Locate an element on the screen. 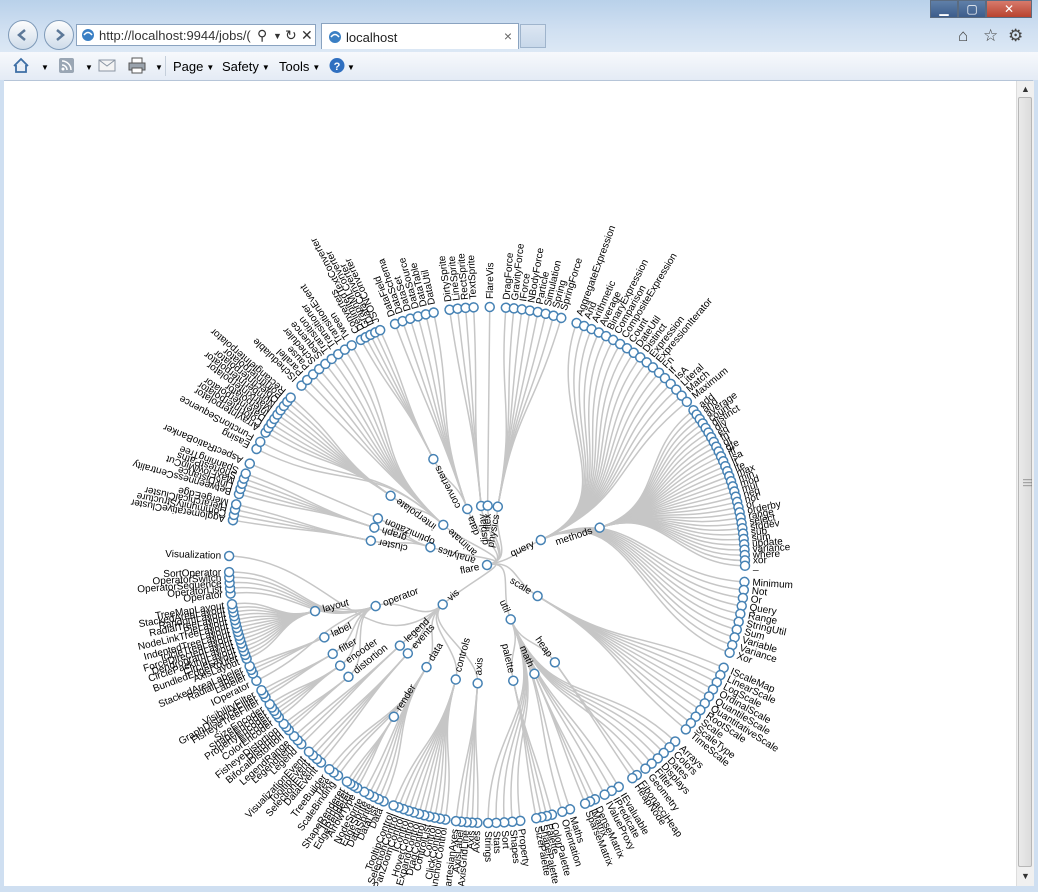  window-close-button: ✕ is located at coordinates (1009, 9).